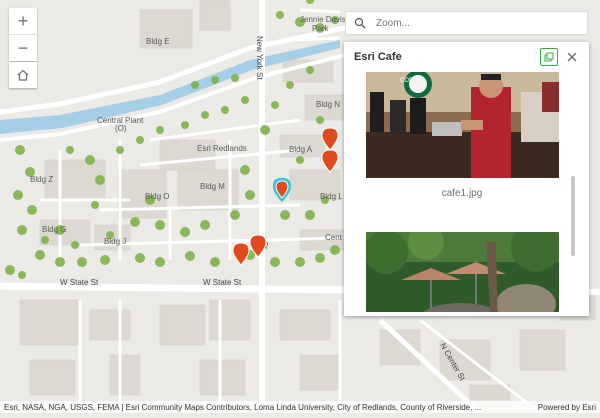 This screenshot has width=600, height=418. What do you see at coordinates (410, 81) in the screenshot?
I see `photo-sign-text: COFFE` at bounding box center [410, 81].